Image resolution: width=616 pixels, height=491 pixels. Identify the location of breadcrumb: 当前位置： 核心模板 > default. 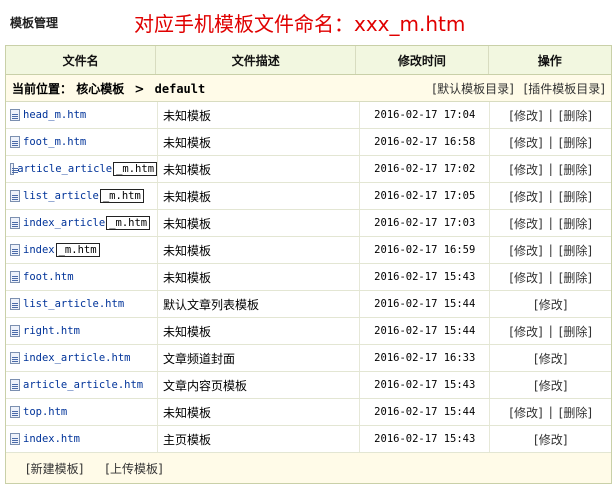
(108, 88).